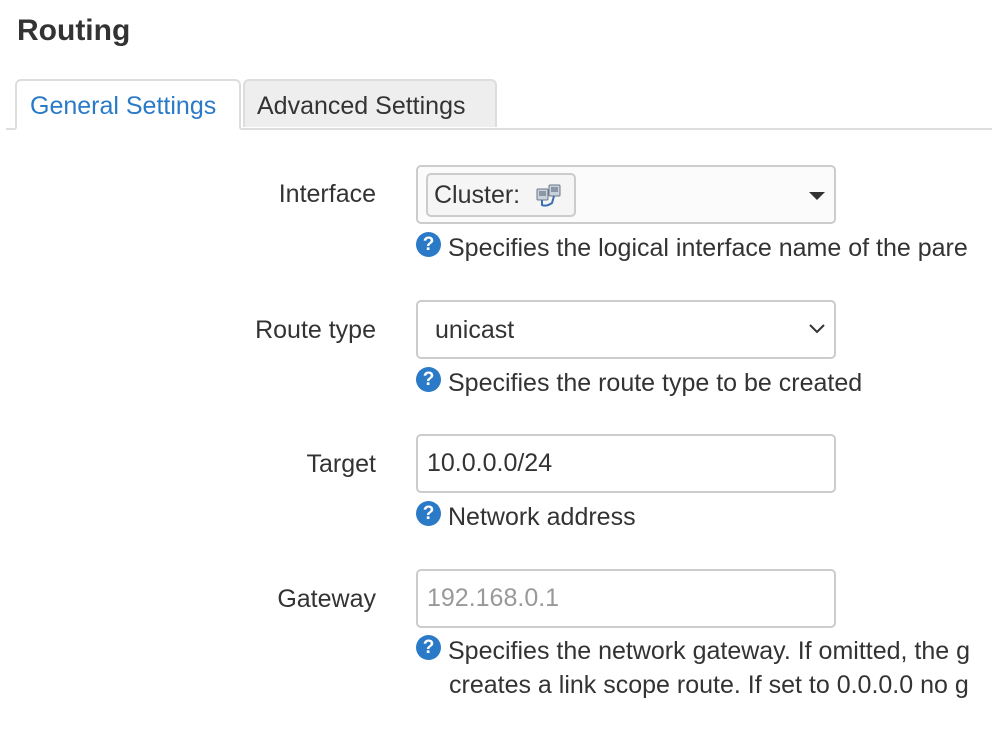 This screenshot has width=992, height=748. What do you see at coordinates (341, 464) in the screenshot?
I see `target-label: Target` at bounding box center [341, 464].